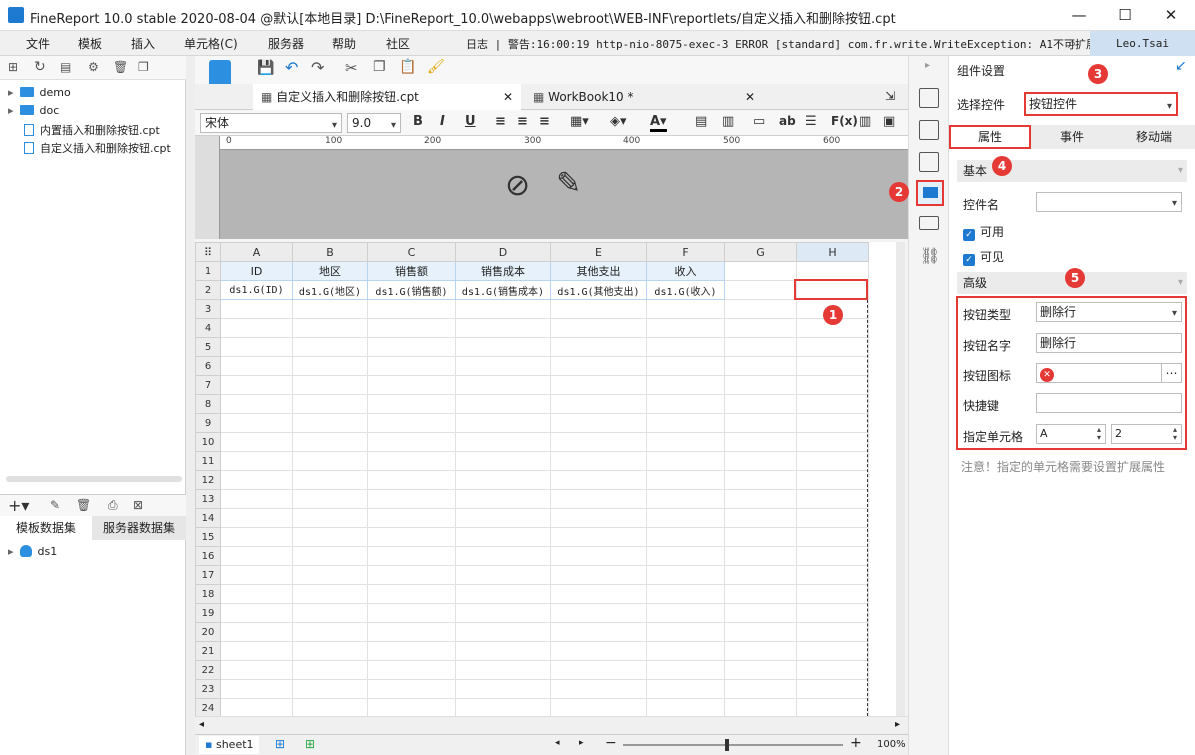  I want to click on row-header: 10, so click(208, 442).